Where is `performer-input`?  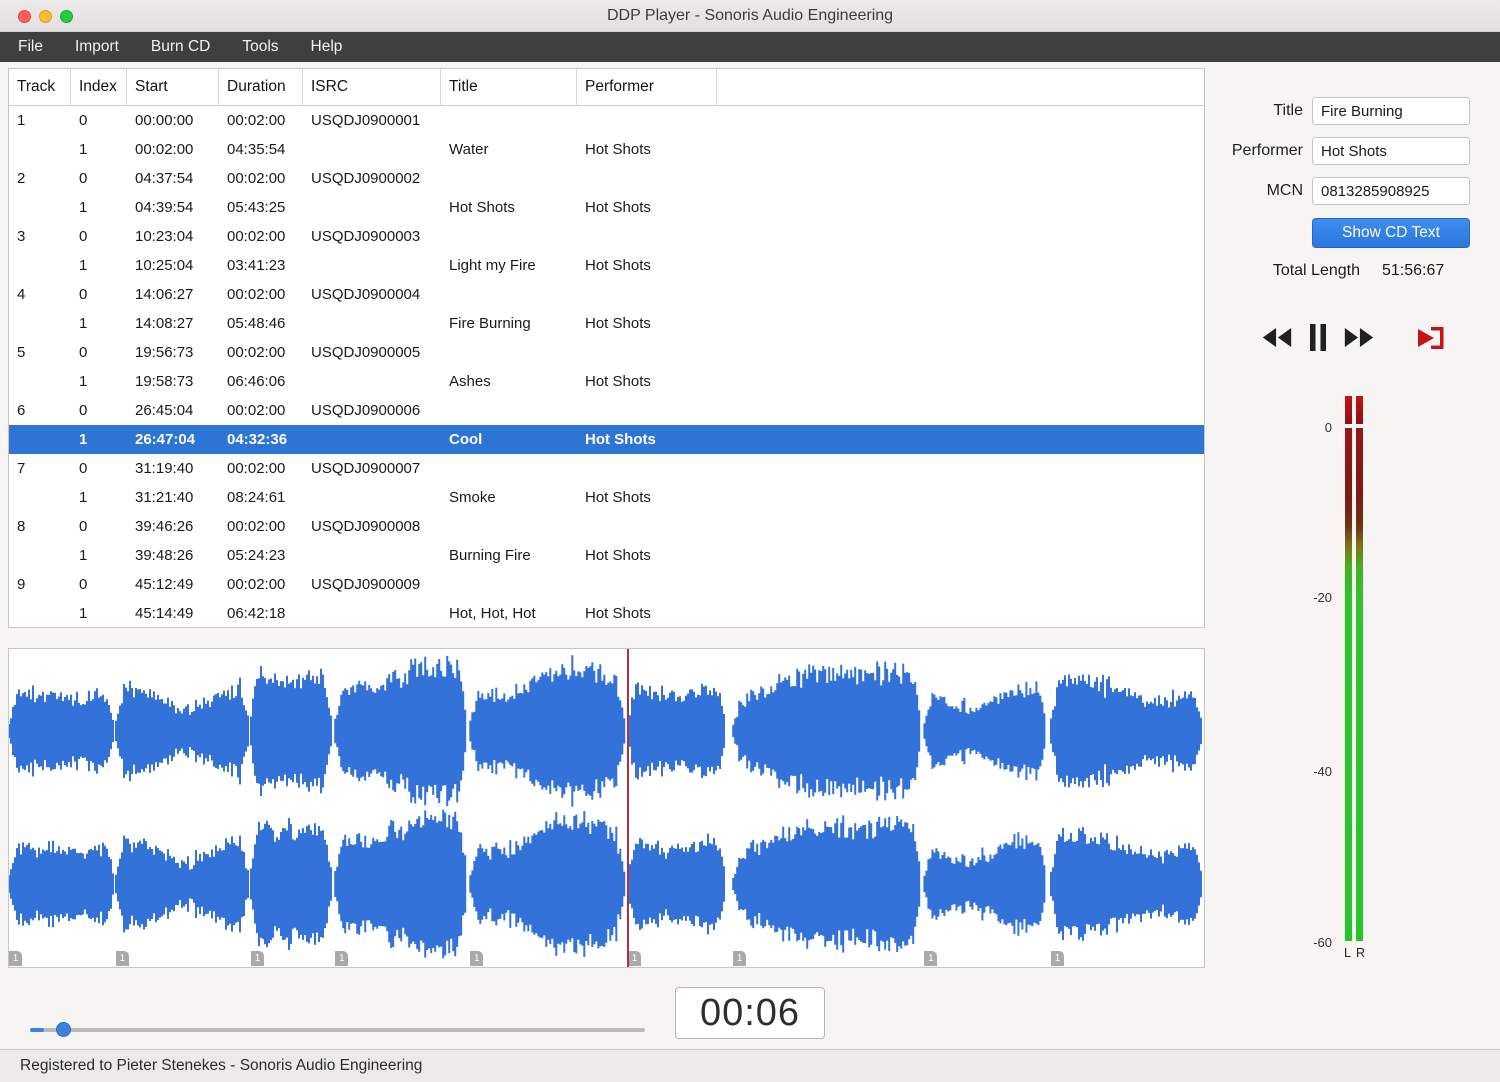 performer-input is located at coordinates (1391, 151).